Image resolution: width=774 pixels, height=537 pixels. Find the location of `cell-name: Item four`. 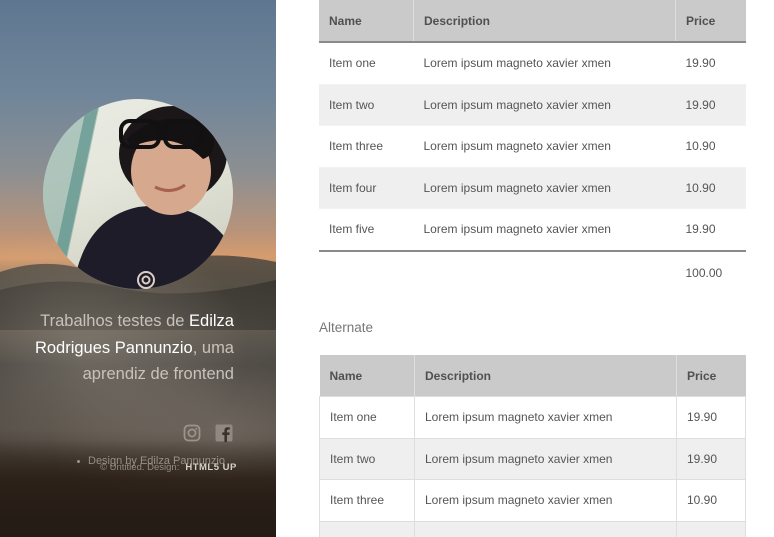

cell-name: Item four is located at coordinates (366, 188).